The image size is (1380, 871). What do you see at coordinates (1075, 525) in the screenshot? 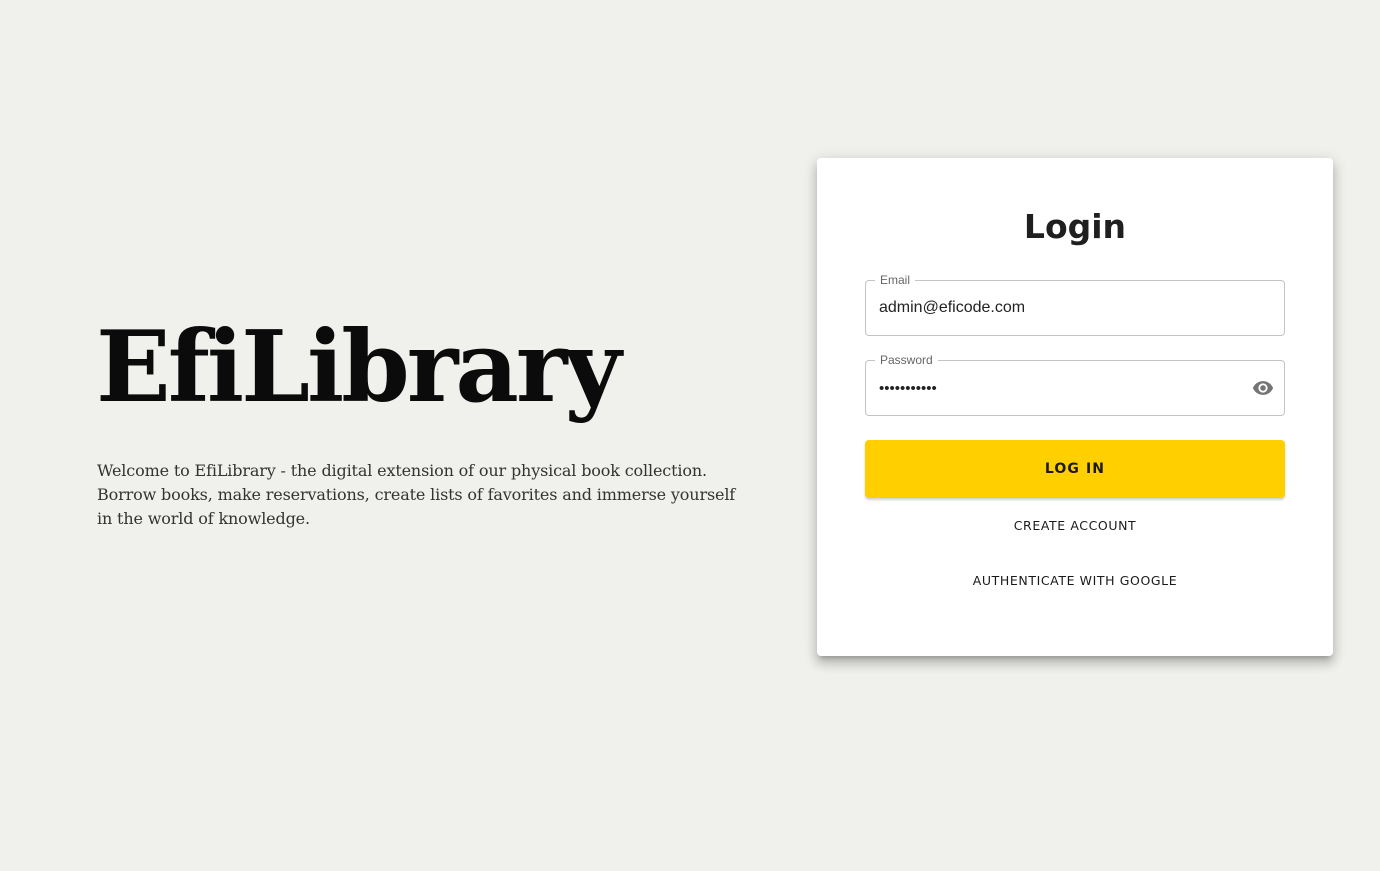
I see `create-account-button: CREATE ACCOUNT` at bounding box center [1075, 525].